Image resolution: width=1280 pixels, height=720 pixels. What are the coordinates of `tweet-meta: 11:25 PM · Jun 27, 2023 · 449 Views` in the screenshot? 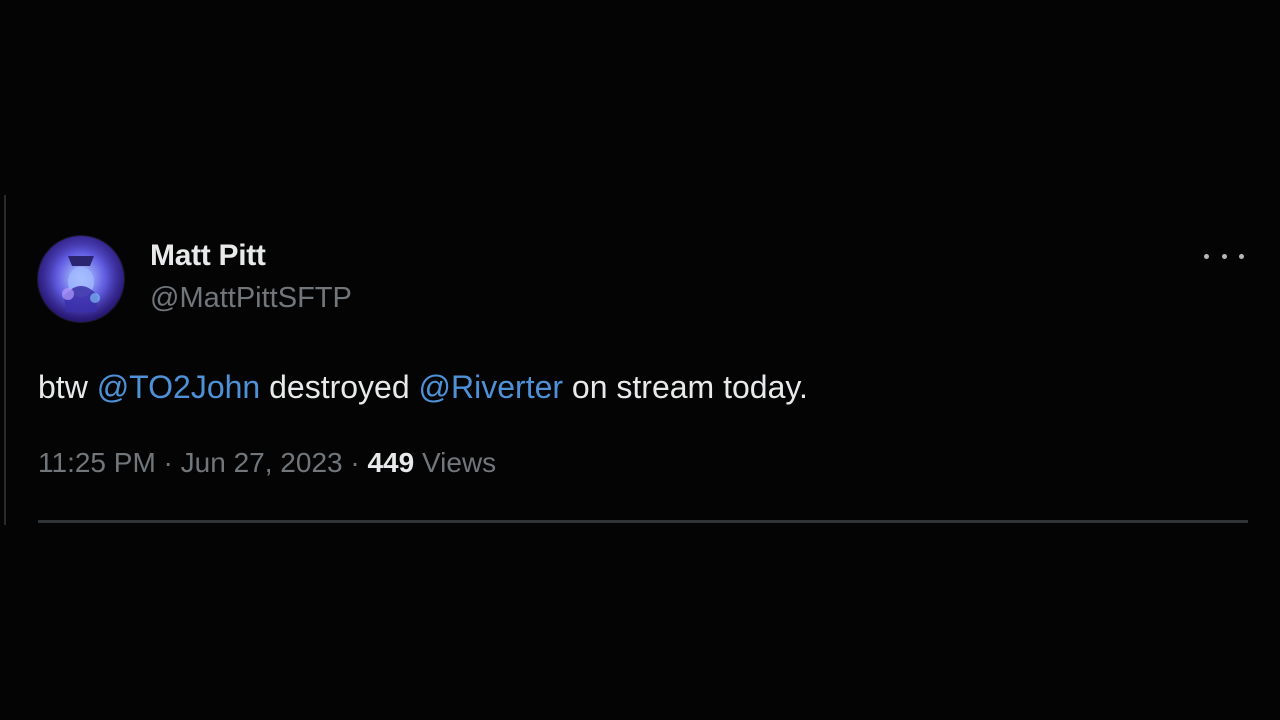 It's located at (643, 463).